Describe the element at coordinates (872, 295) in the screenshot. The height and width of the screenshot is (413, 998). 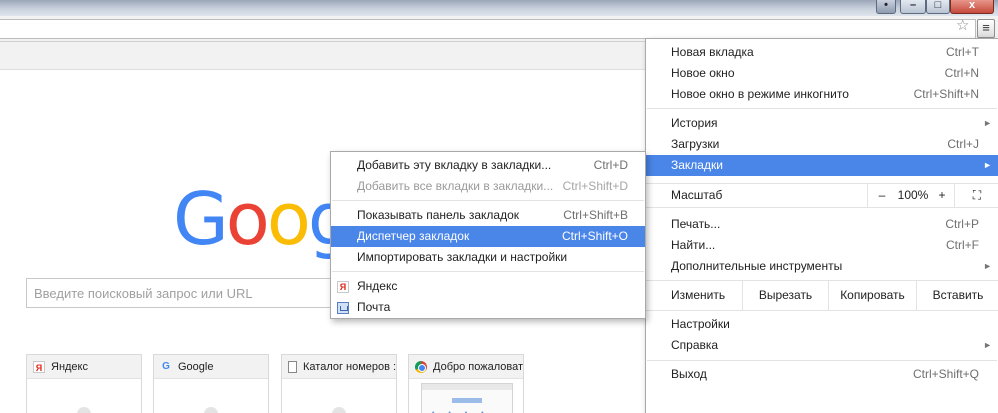
I see `copy-button: Копировать` at that location.